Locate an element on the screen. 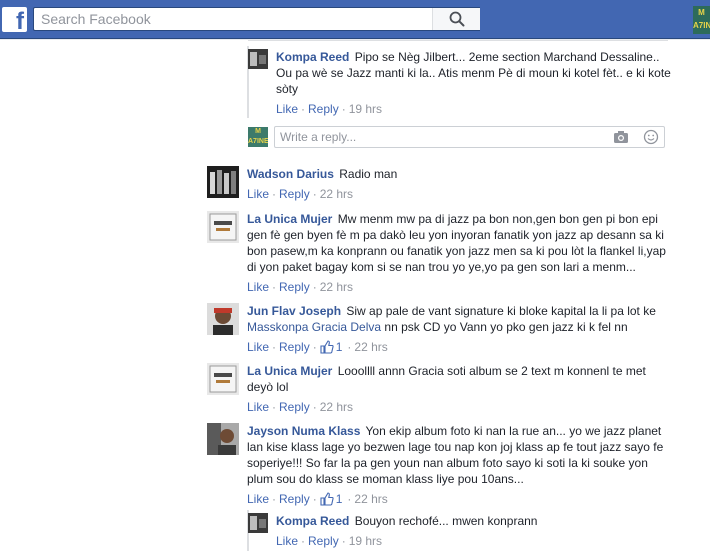 This screenshot has width=710, height=551. comment-author: Jayson Numa Klass is located at coordinates (303, 431).